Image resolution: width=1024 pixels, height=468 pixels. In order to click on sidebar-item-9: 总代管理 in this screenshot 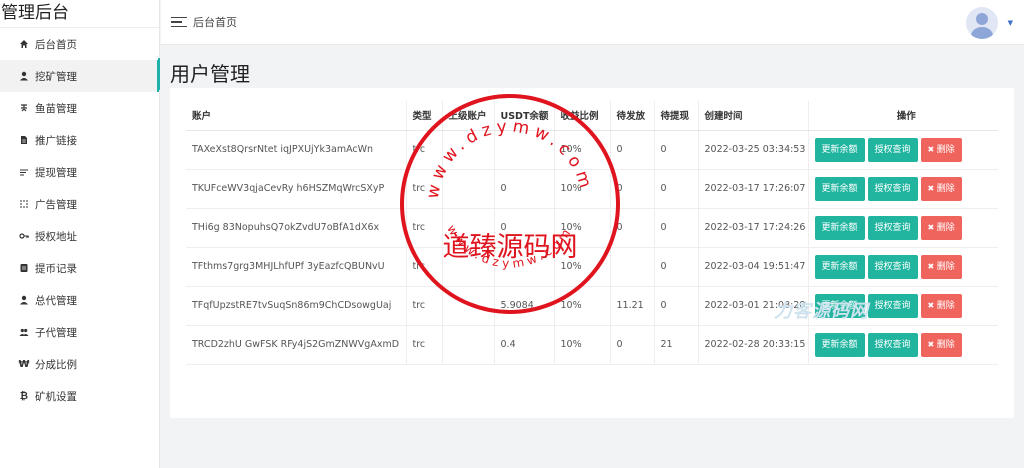, I will do `click(79, 300)`.